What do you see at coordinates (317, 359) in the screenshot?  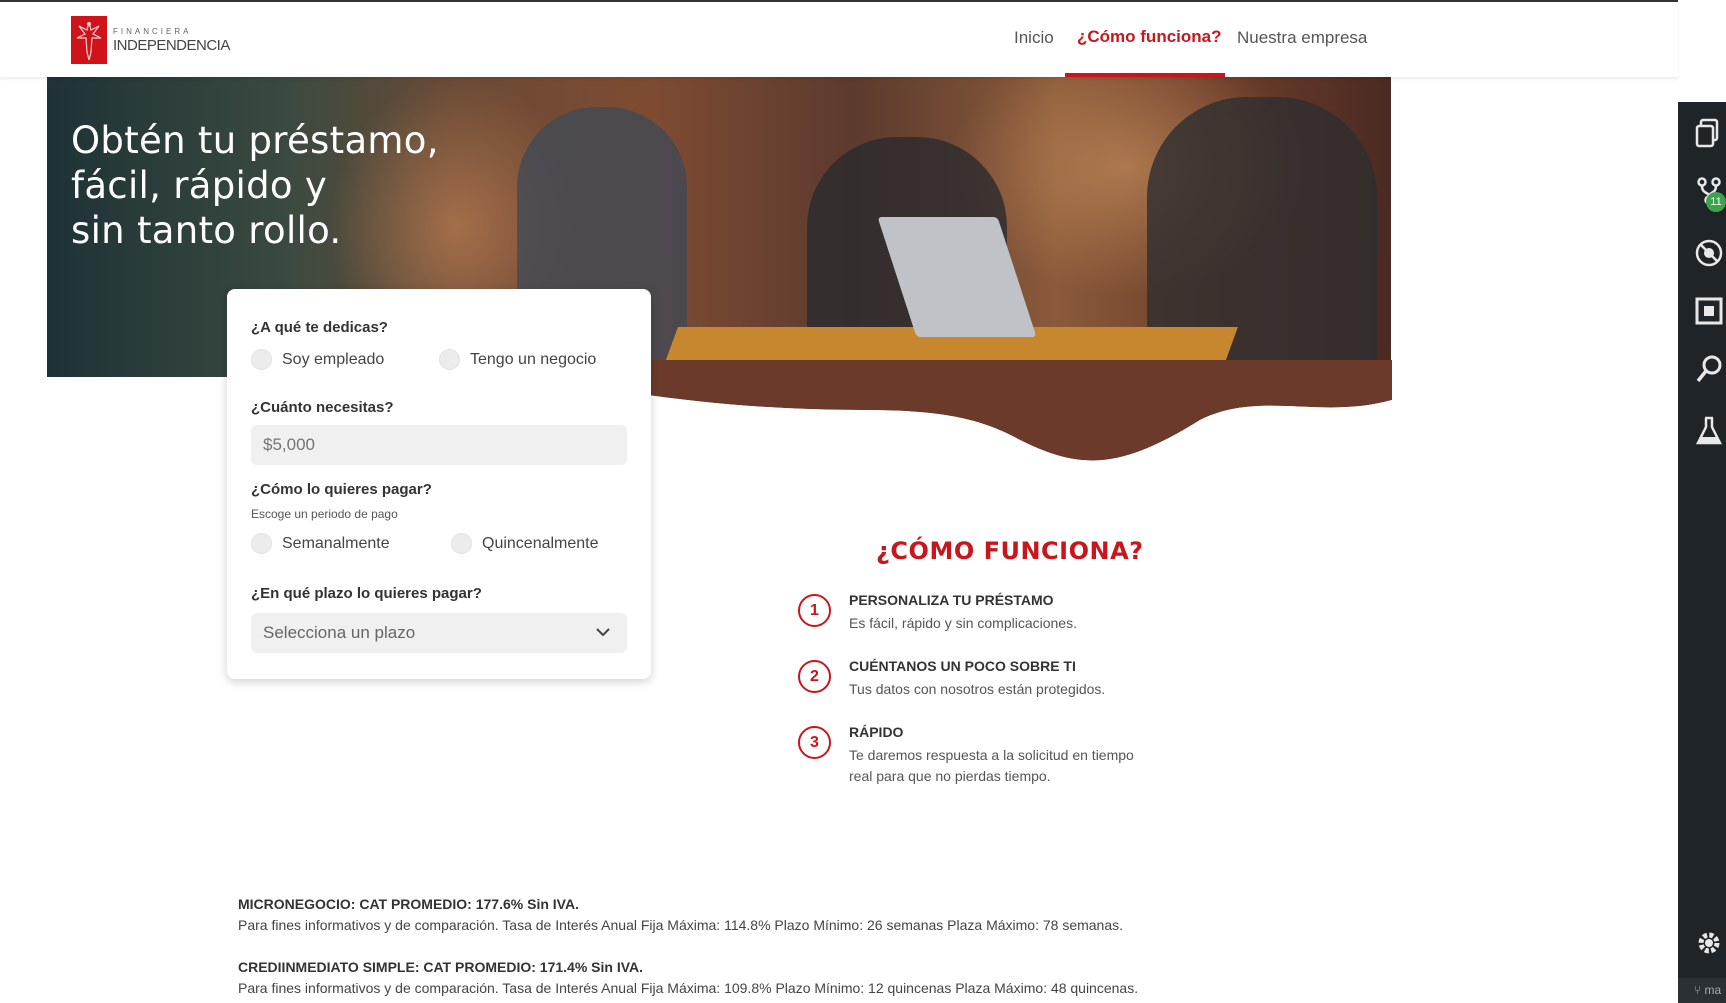 I see `radio-soy-empleado: Soy empleado` at bounding box center [317, 359].